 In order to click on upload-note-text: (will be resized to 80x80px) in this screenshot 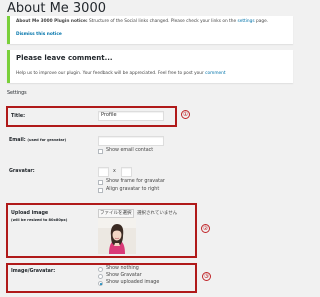, I will do `click(39, 220)`.